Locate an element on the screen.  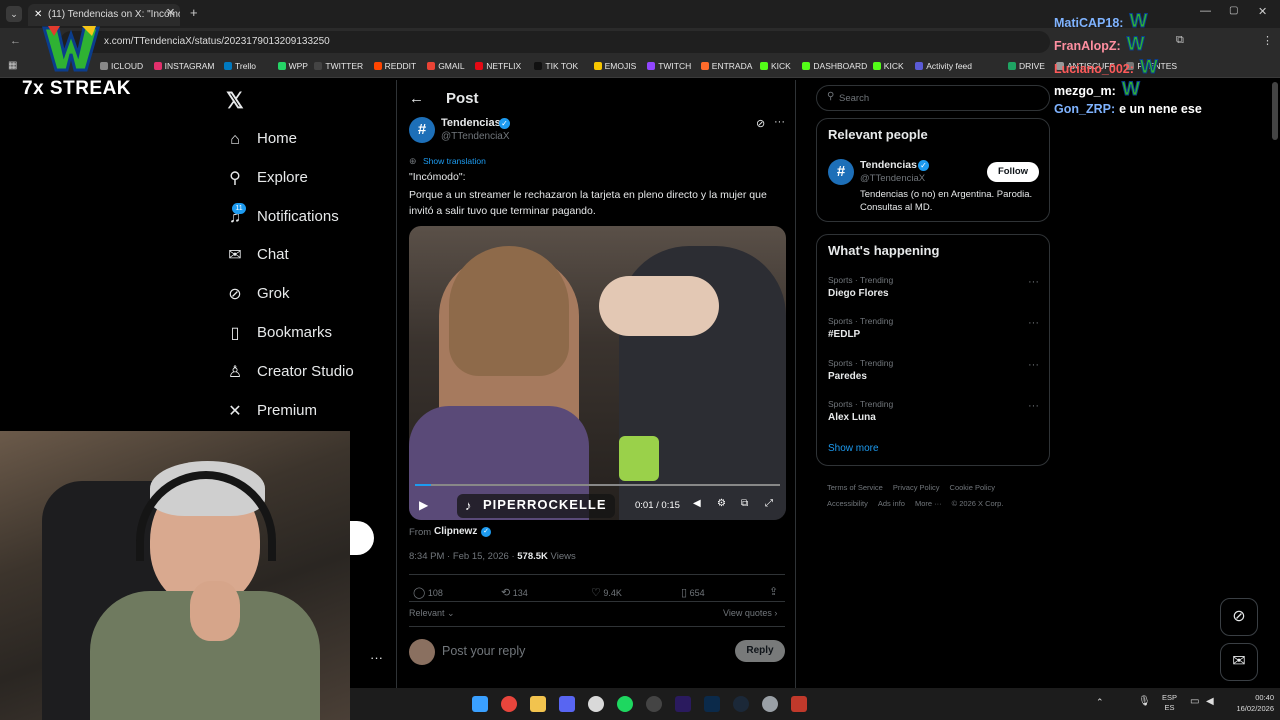
reply-button: Reply is located at coordinates (760, 651).